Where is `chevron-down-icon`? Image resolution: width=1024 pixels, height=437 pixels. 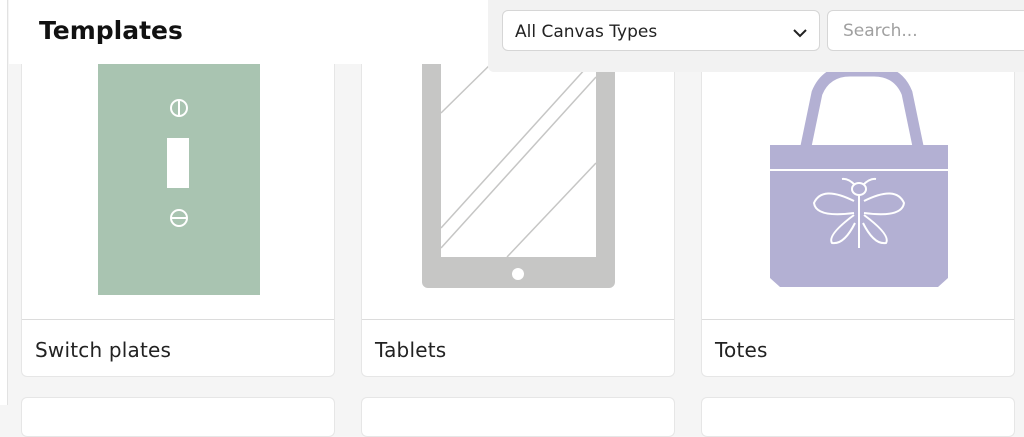
chevron-down-icon is located at coordinates (800, 34).